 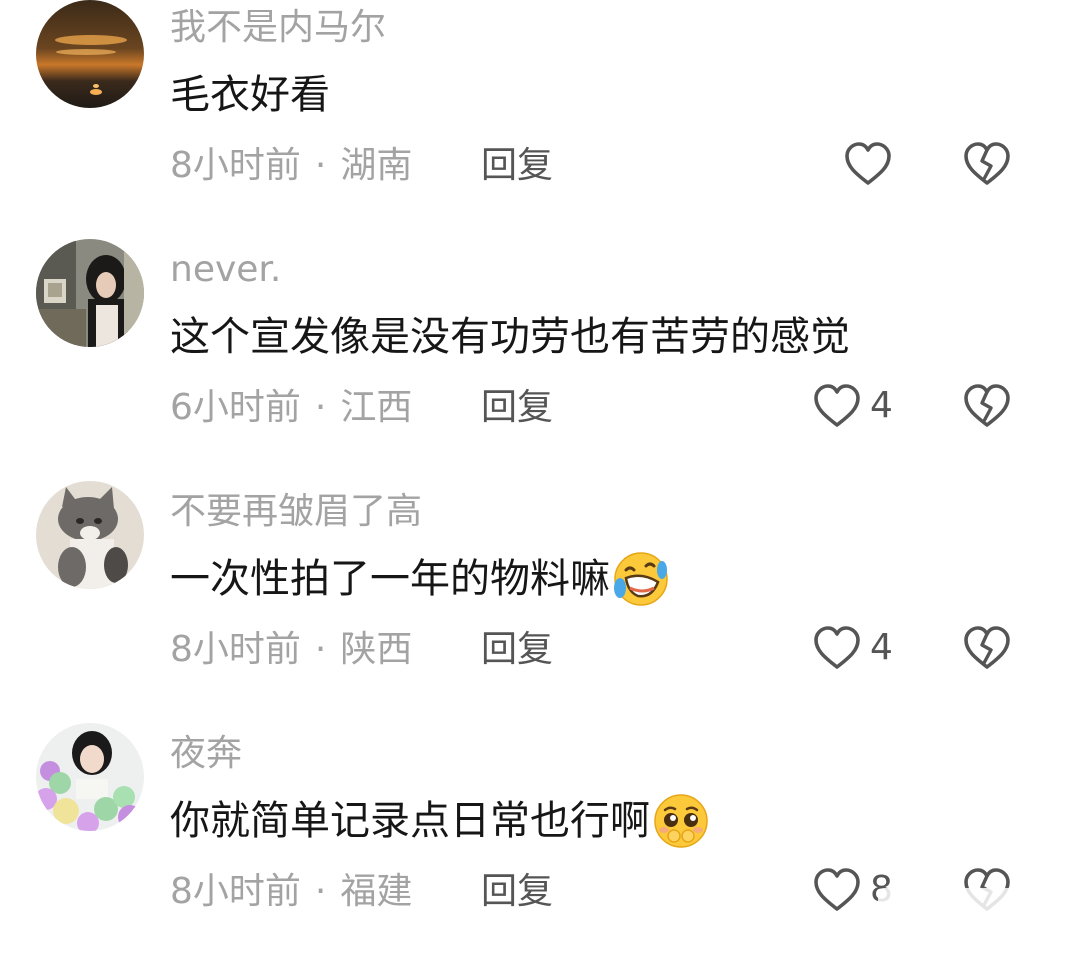 What do you see at coordinates (235, 407) in the screenshot?
I see `timestamp: 6小时前` at bounding box center [235, 407].